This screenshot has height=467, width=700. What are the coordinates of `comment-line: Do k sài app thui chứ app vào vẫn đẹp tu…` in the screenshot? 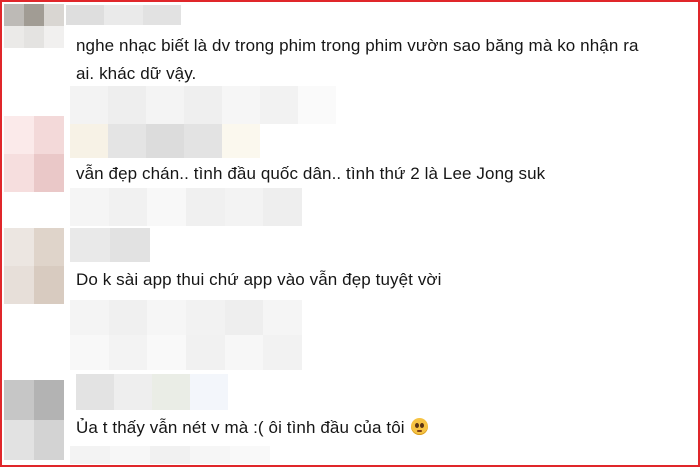 It's located at (259, 279).